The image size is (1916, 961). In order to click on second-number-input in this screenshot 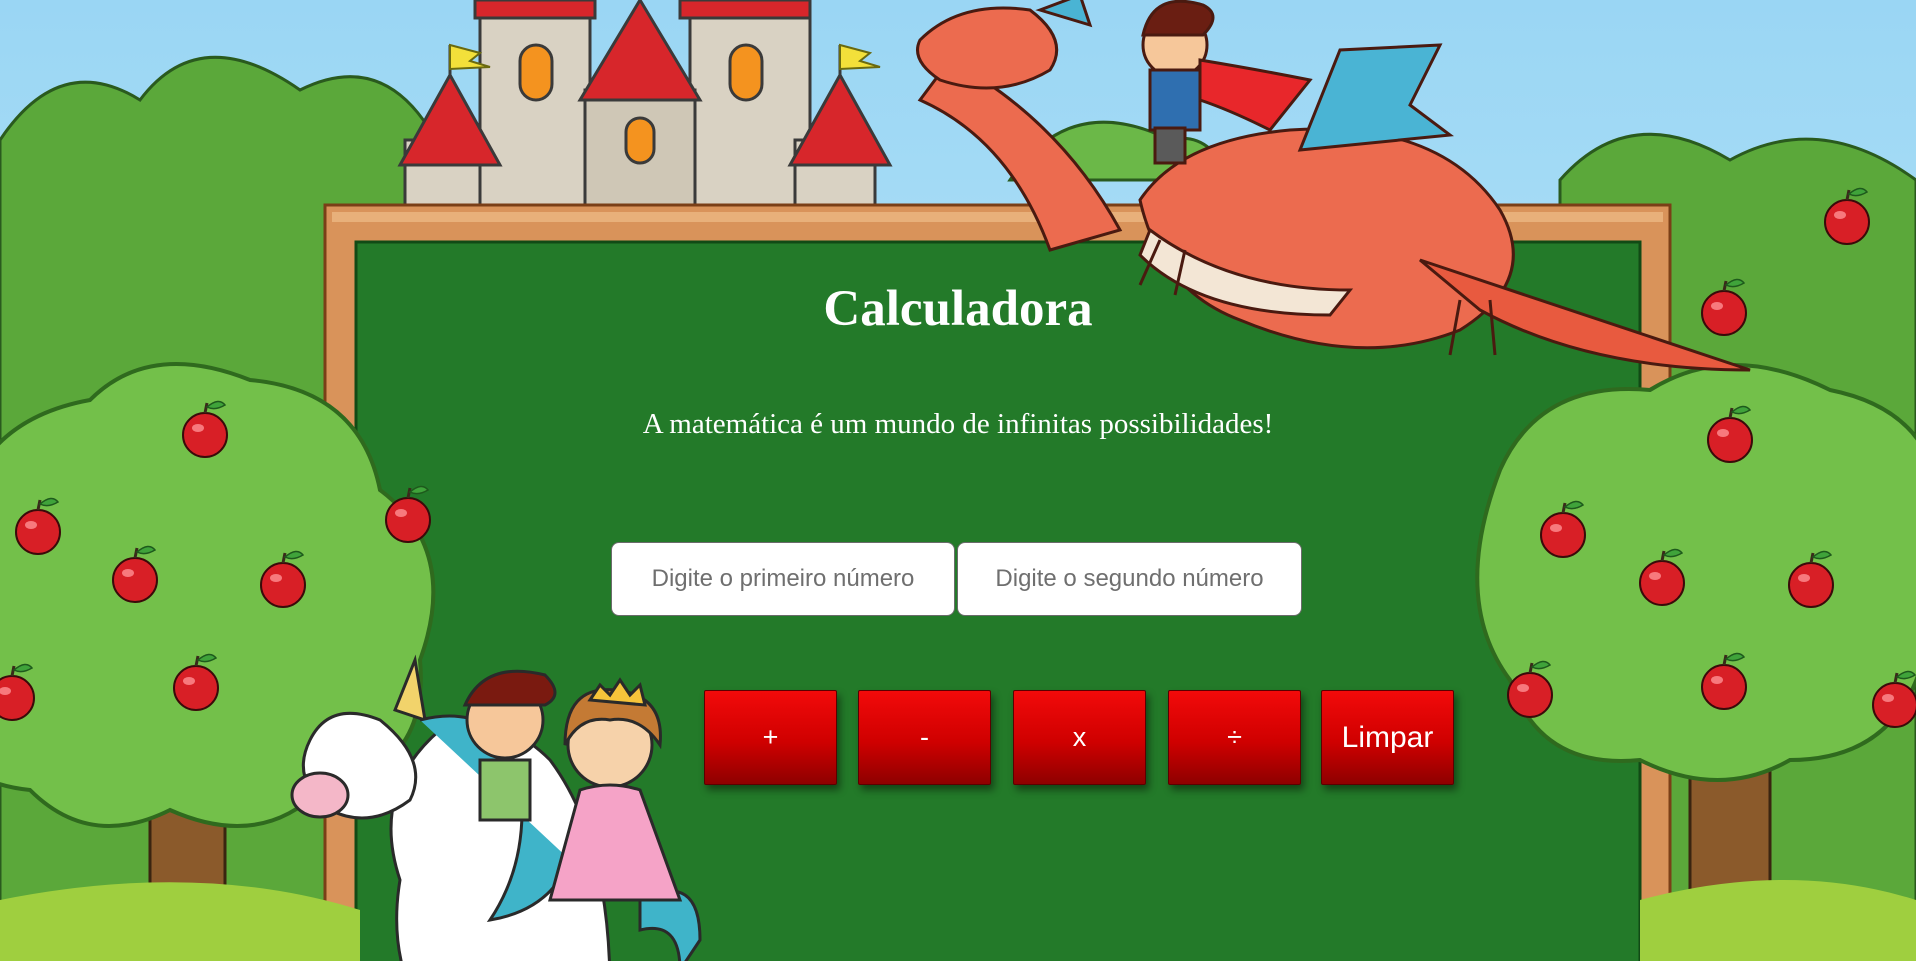, I will do `click(1129, 579)`.